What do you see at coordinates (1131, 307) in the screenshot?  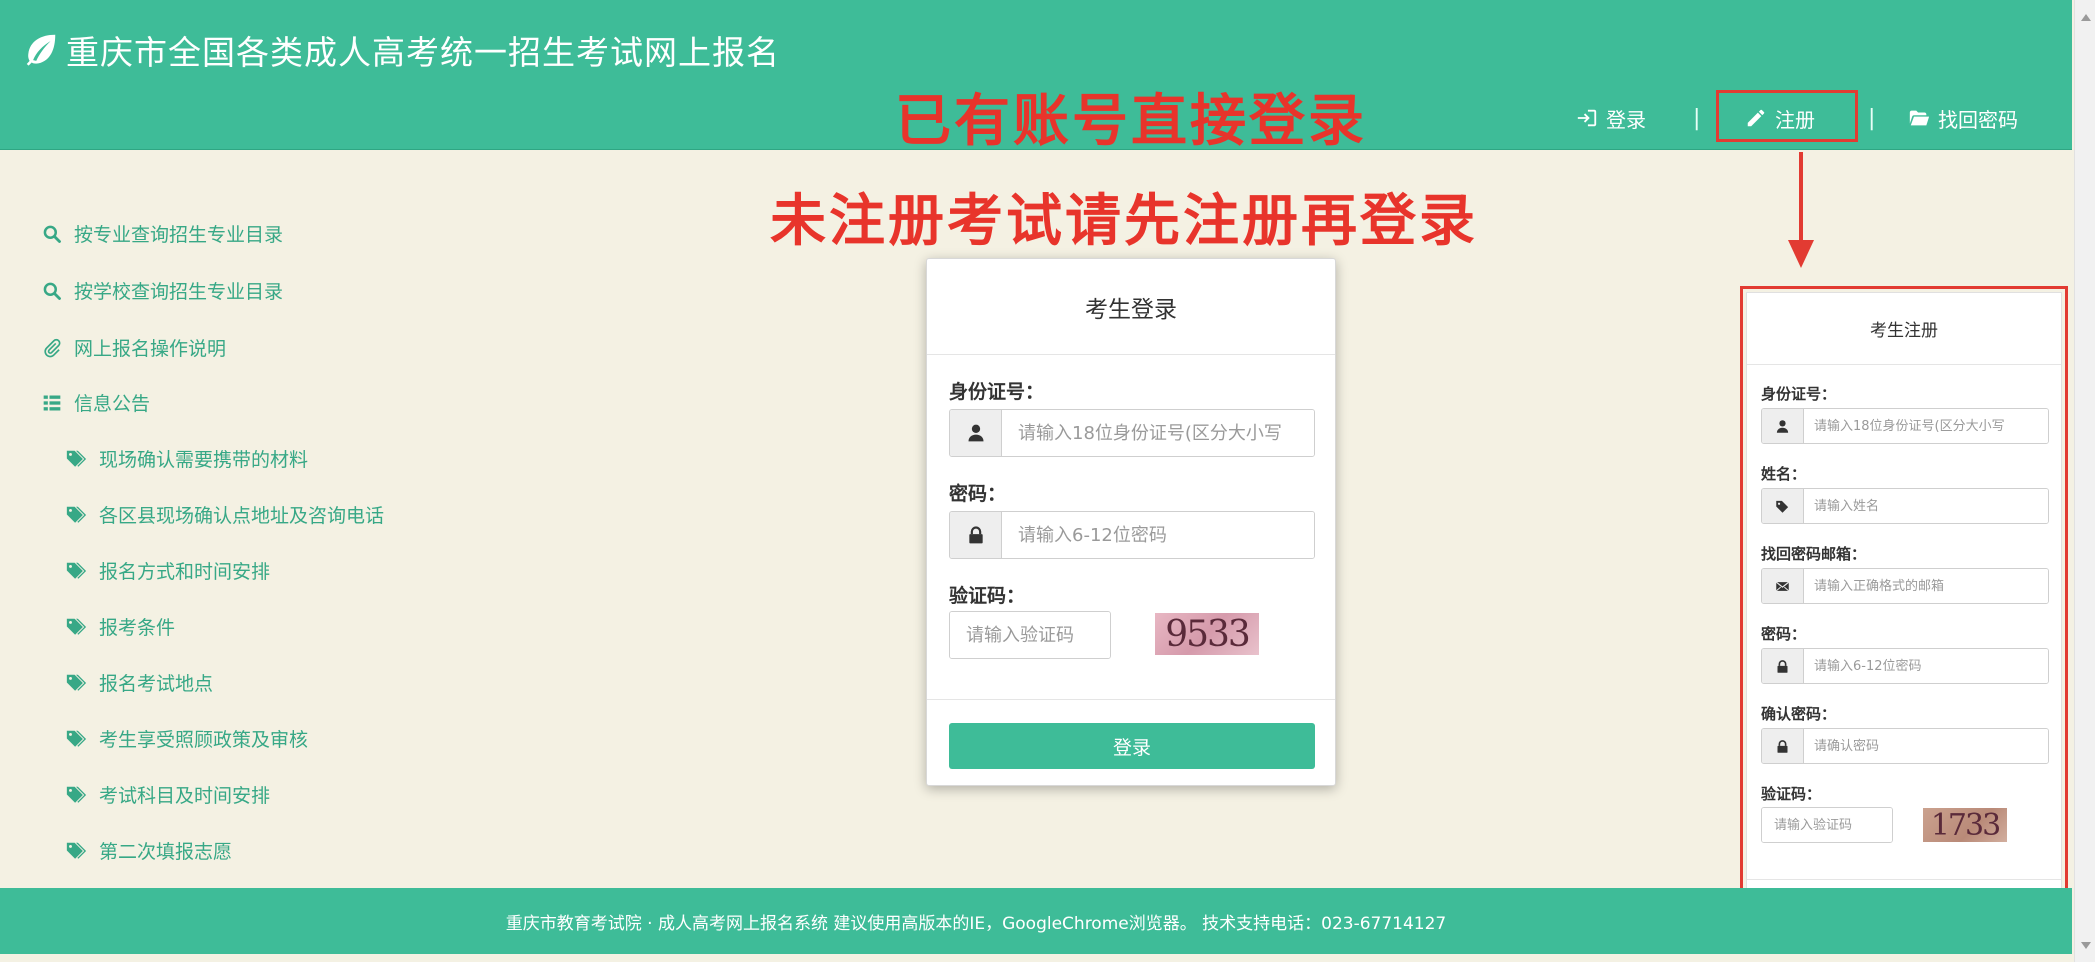 I see `login-card-title: 考生登录` at bounding box center [1131, 307].